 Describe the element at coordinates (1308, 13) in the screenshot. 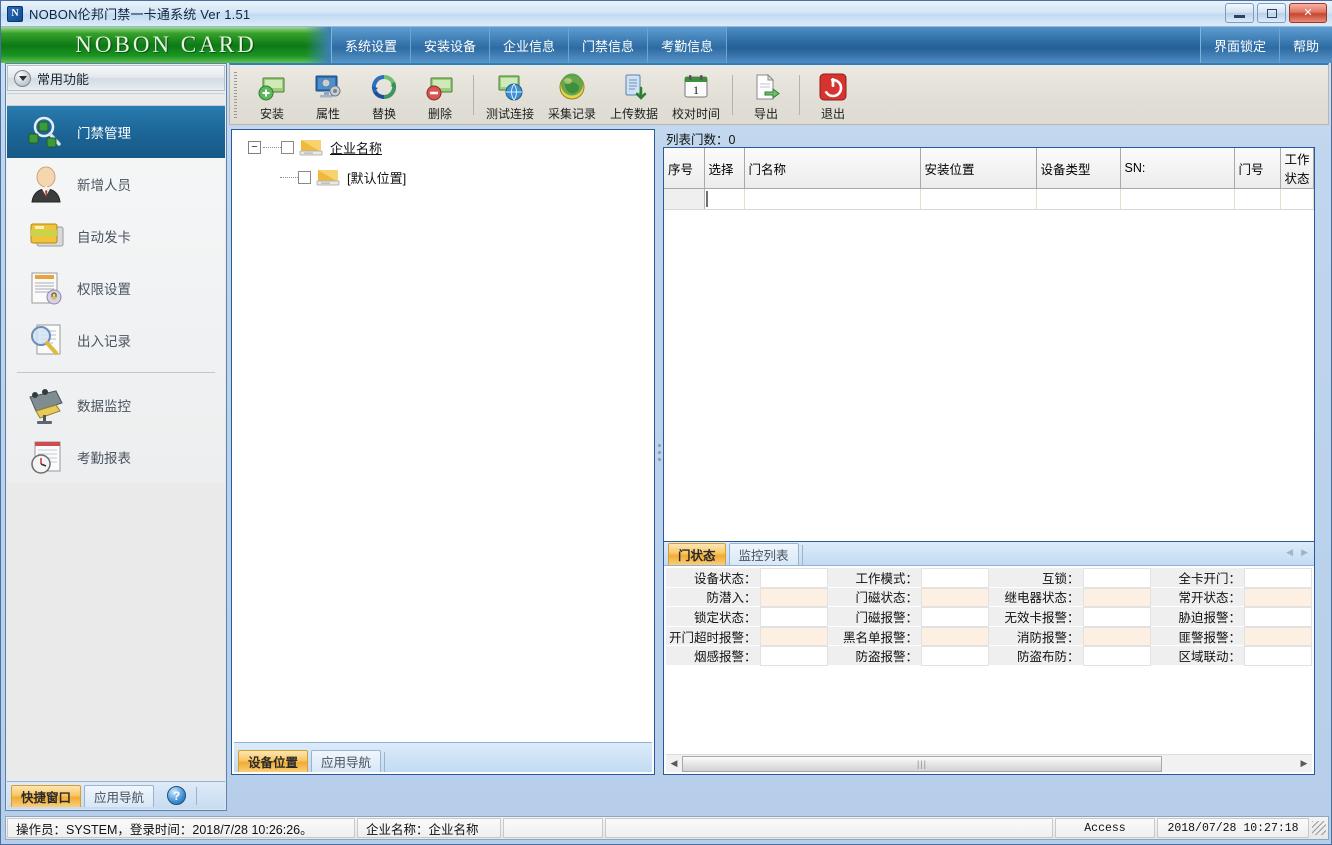

I see `close-button: ✕` at that location.